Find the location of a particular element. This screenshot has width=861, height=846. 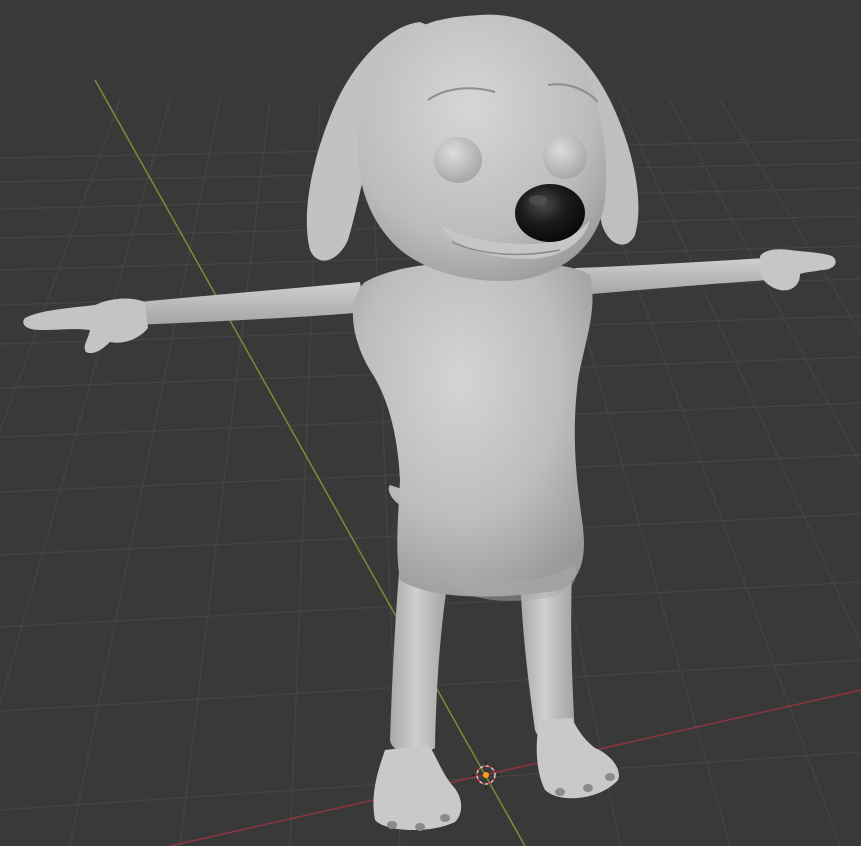

x-axis-line is located at coordinates (515, 767).